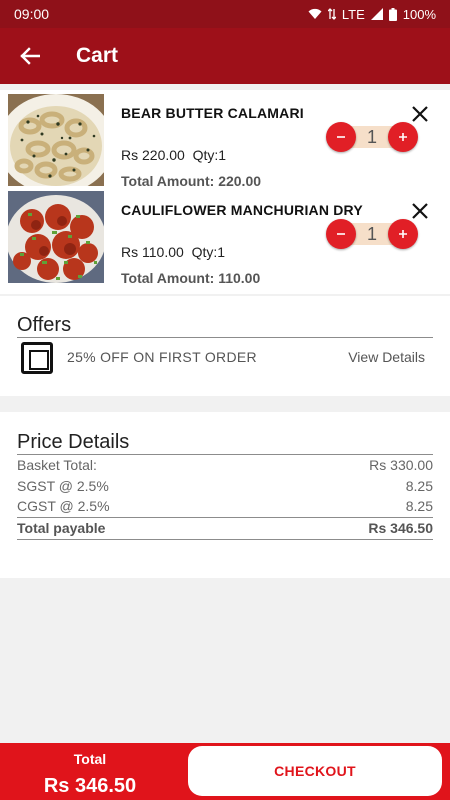 The height and width of the screenshot is (800, 450). I want to click on price-row-label: CGST @ 2.5%, so click(63, 506).